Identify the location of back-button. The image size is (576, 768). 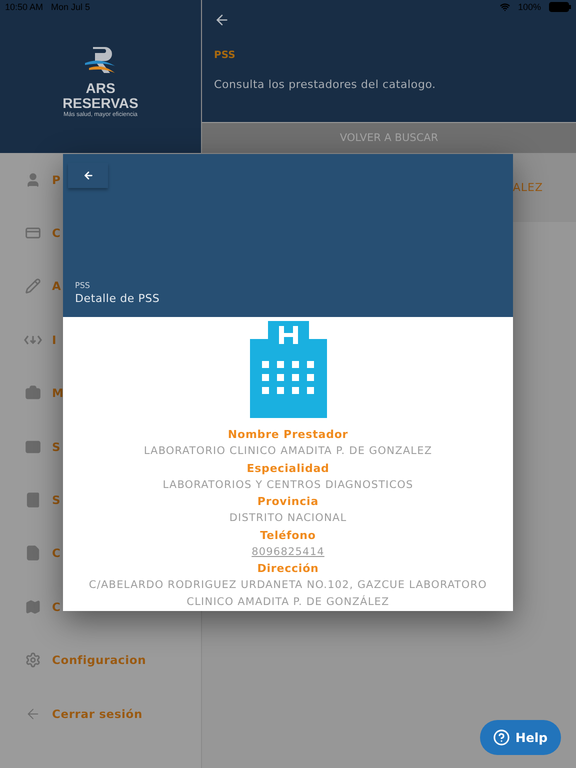
(88, 175).